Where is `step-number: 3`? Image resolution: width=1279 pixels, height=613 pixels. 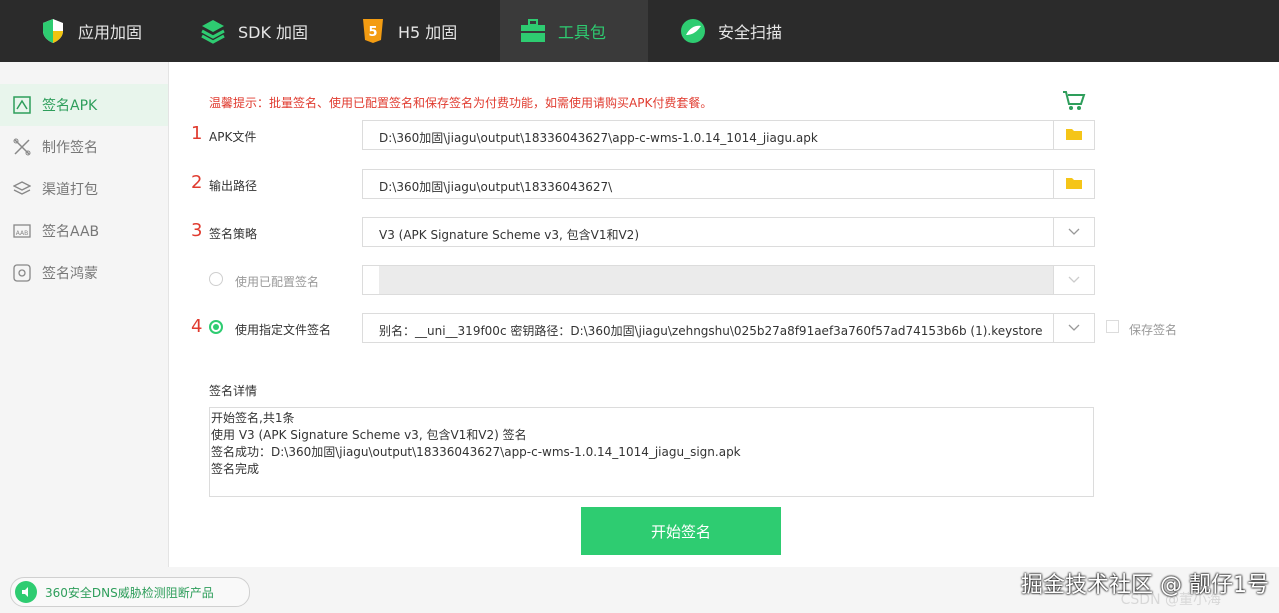 step-number: 3 is located at coordinates (197, 230).